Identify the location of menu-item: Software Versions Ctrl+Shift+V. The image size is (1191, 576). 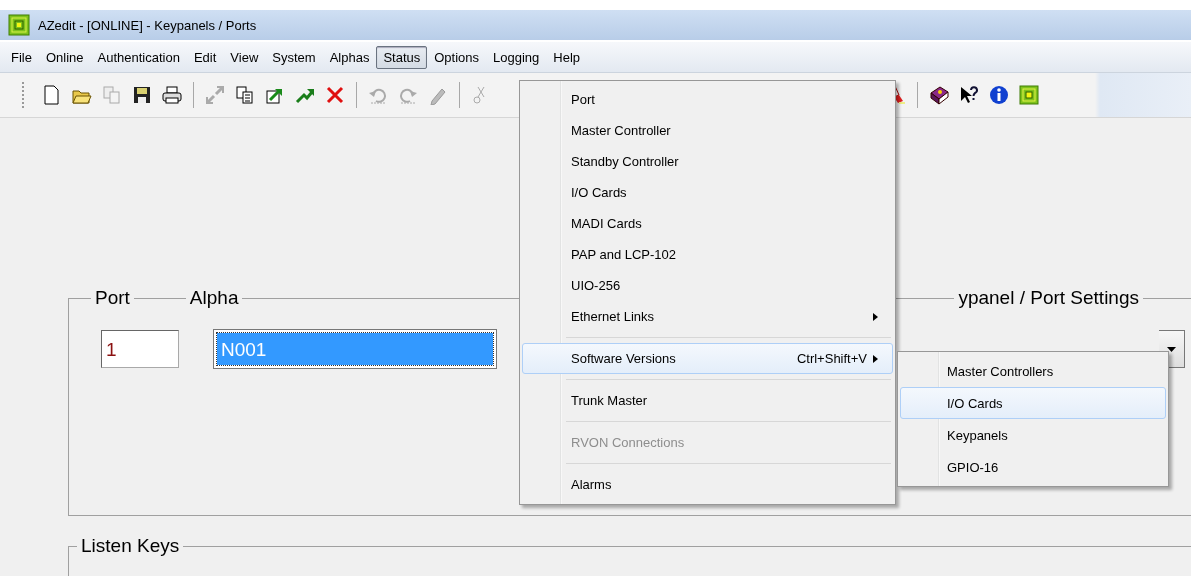
(707, 358).